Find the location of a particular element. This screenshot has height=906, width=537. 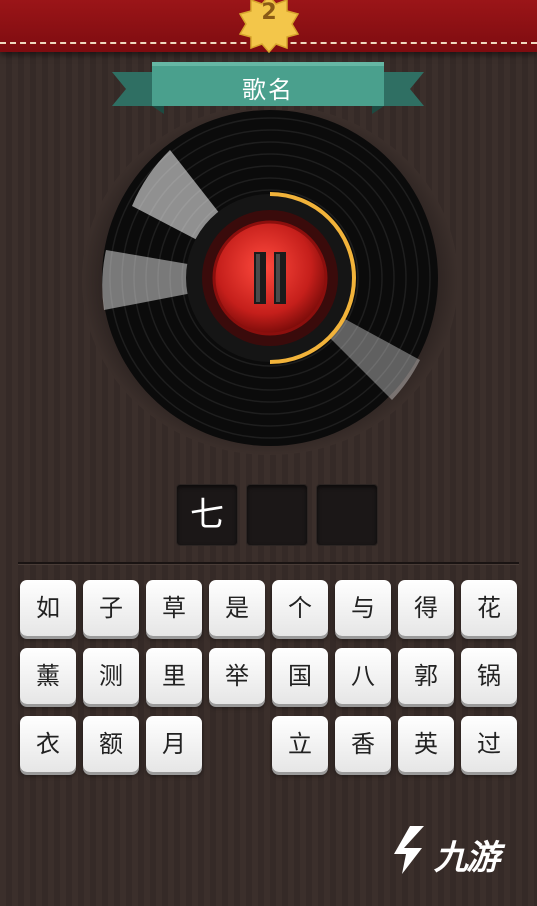

char-key: 锅 is located at coordinates (489, 676).